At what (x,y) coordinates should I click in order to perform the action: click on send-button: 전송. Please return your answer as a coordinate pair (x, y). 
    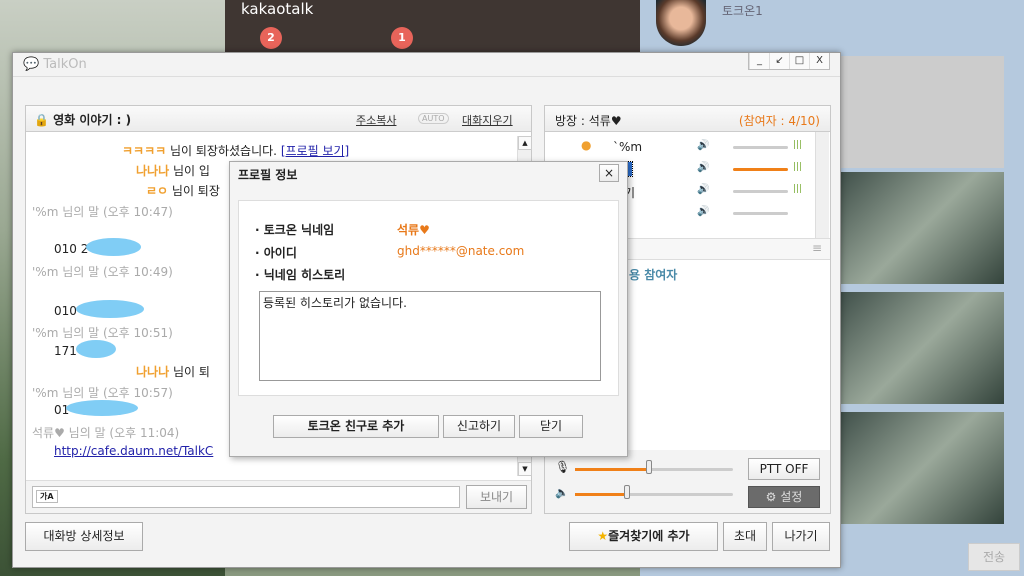
    Looking at the image, I should click on (994, 557).